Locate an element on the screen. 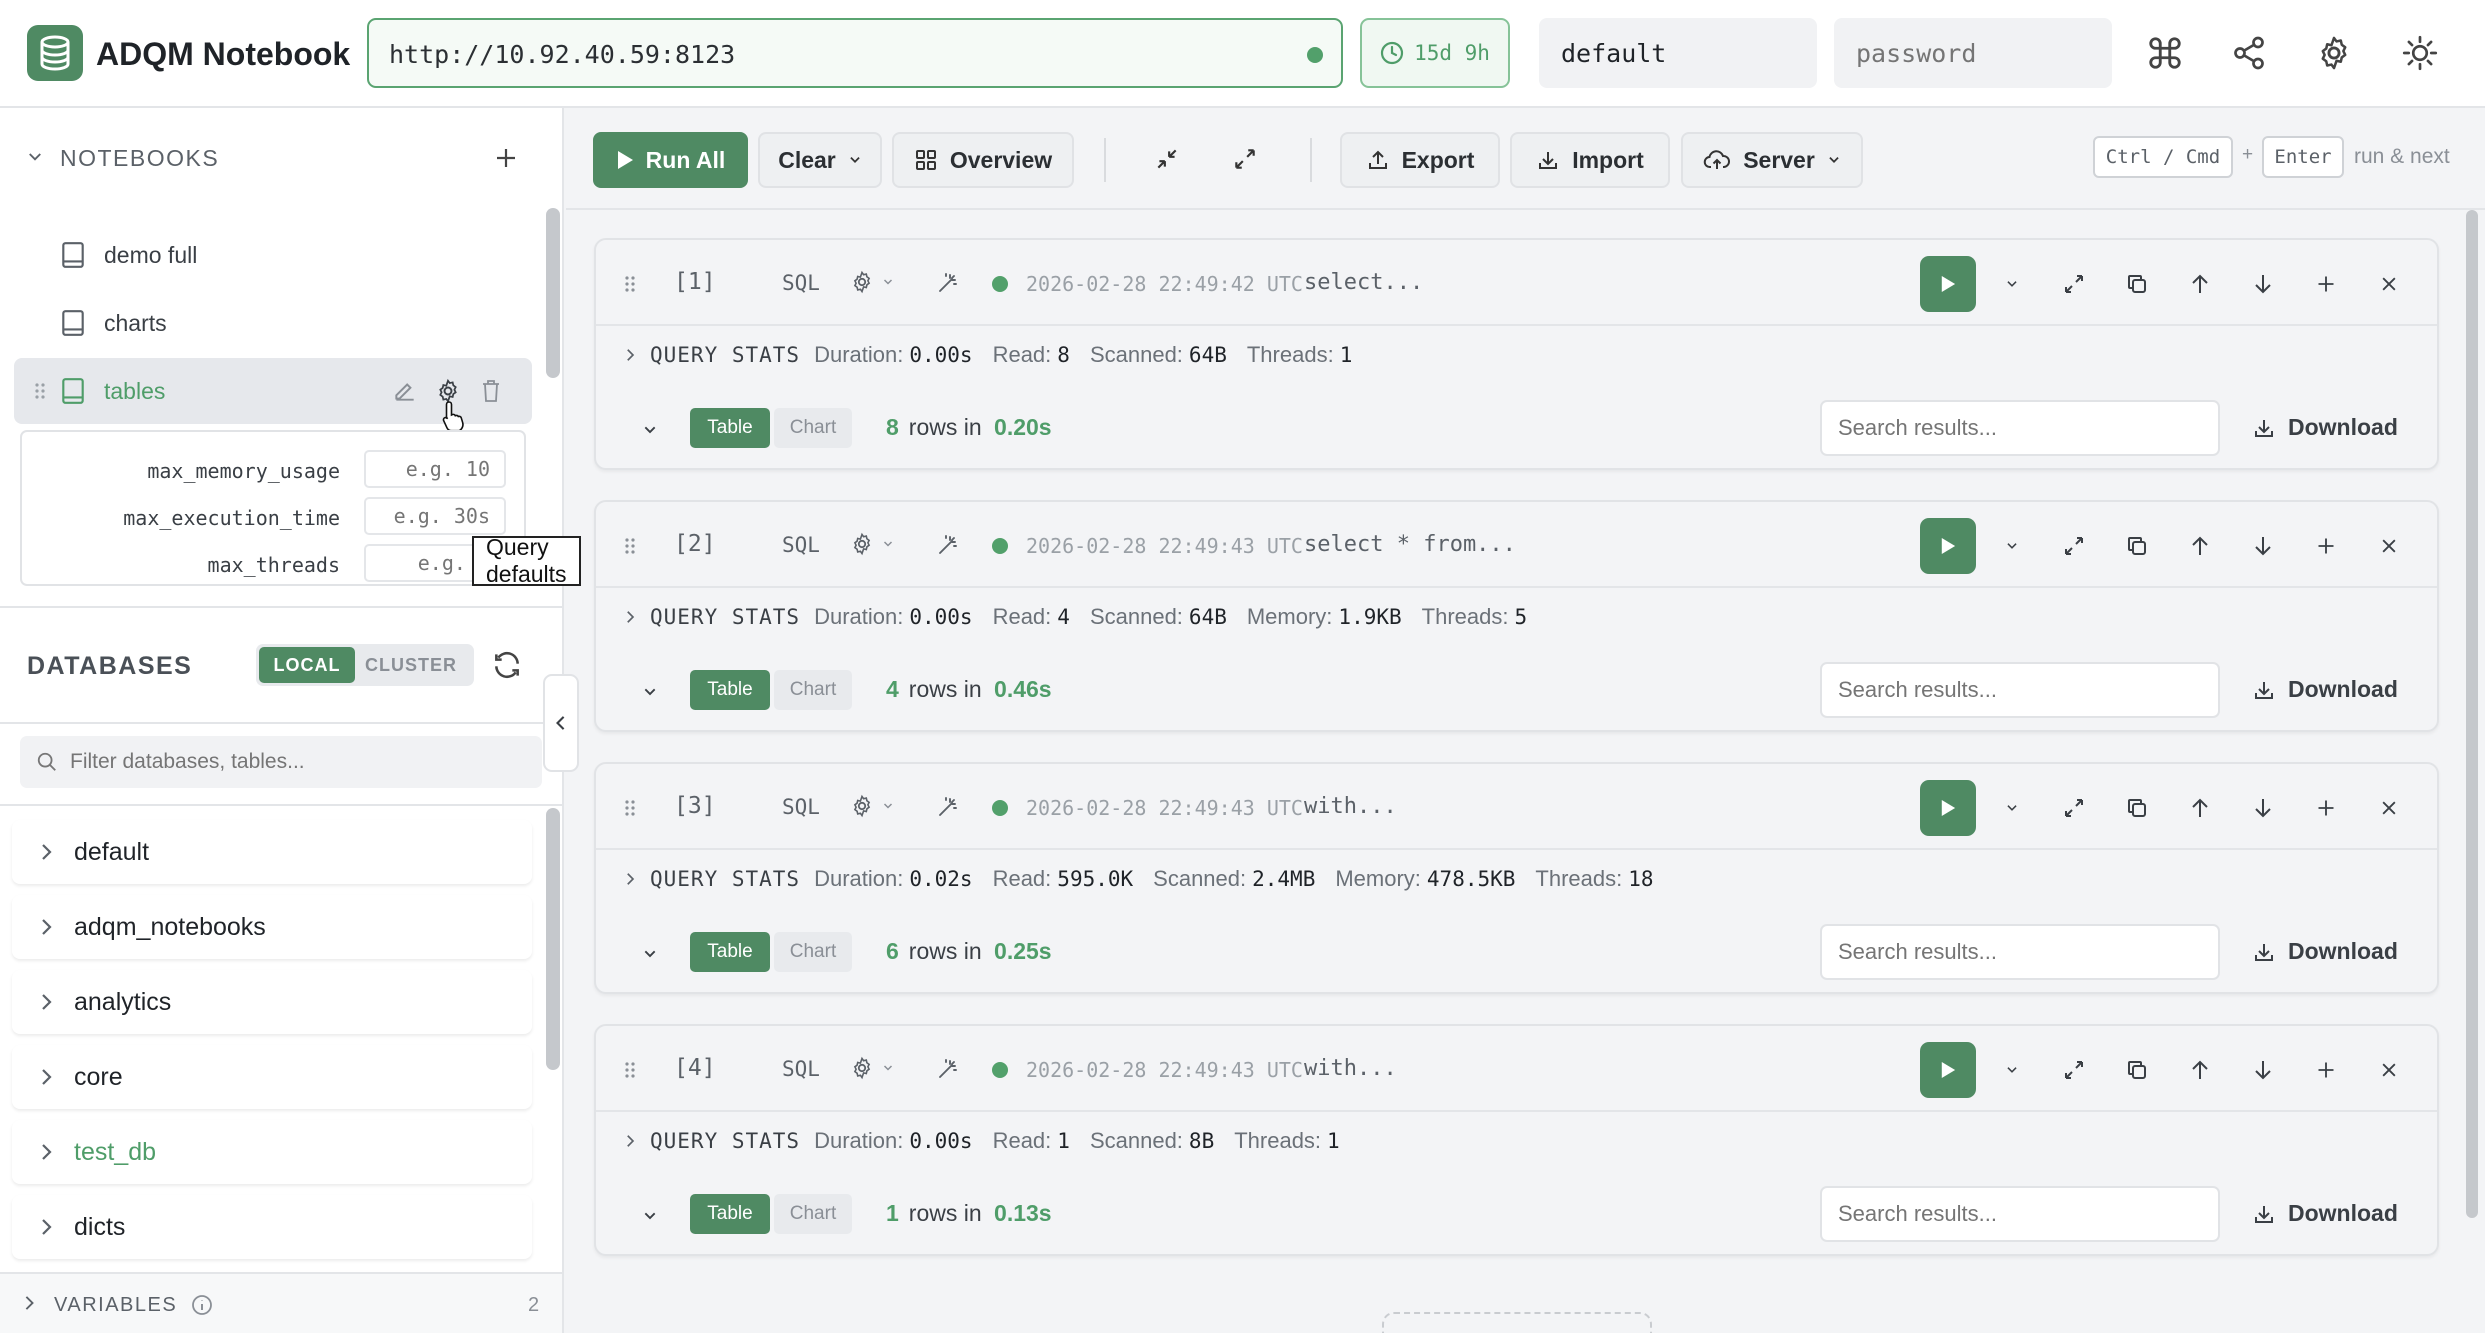 The width and height of the screenshot is (2485, 1333). settings-icon is located at coordinates (2334, 53).